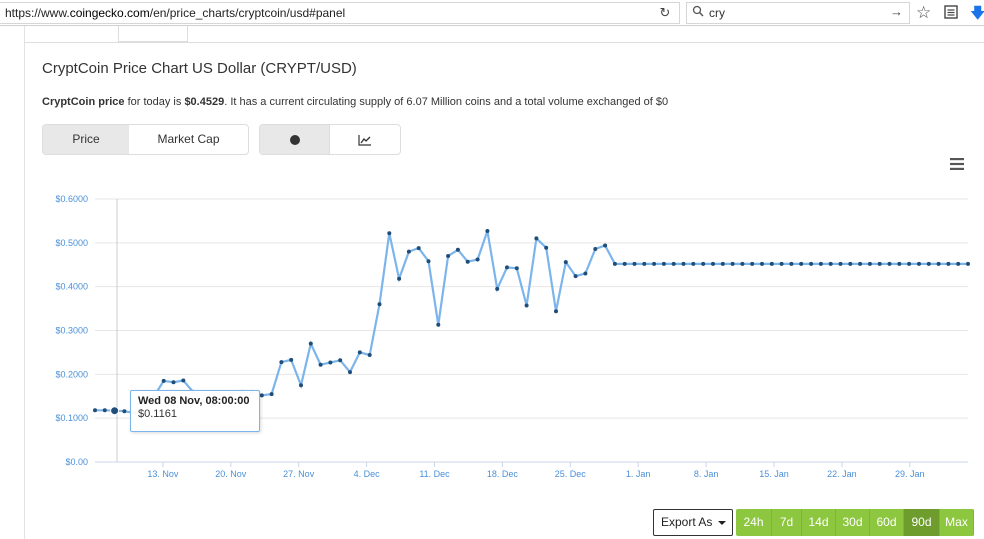 The height and width of the screenshot is (539, 984). What do you see at coordinates (71, 418) in the screenshot?
I see `y-tick-label: $0.1000` at bounding box center [71, 418].